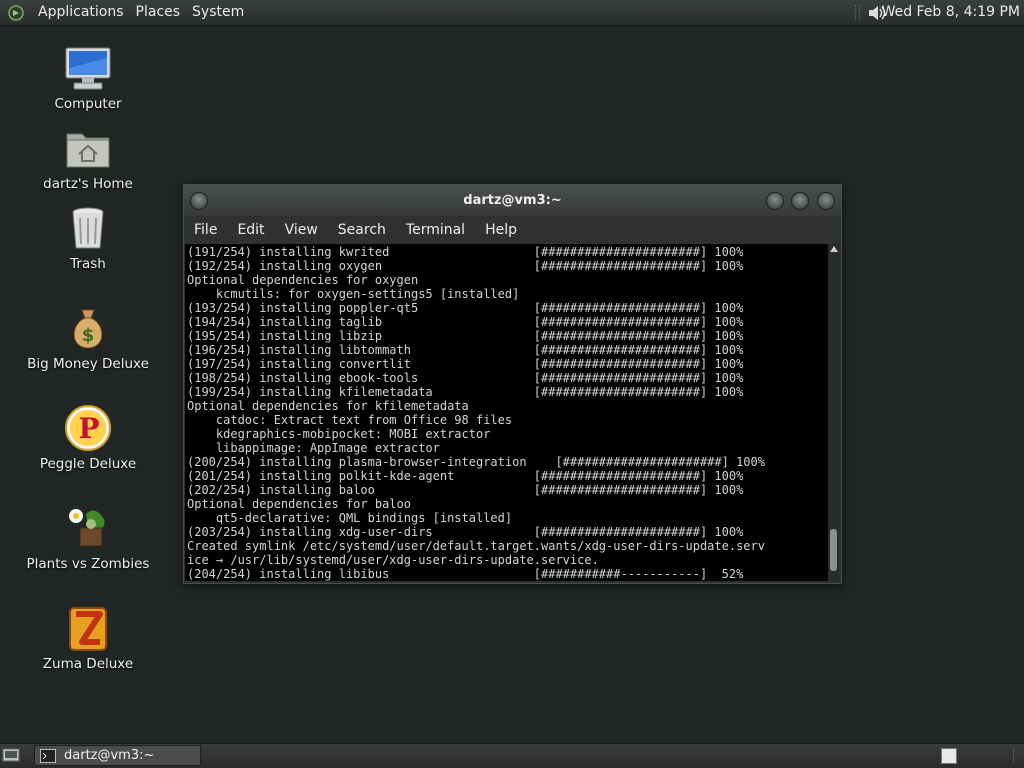 The width and height of the screenshot is (1024, 768). I want to click on desktop-icon-plants-vs-zombies: Plants vs Zombies, so click(88, 538).